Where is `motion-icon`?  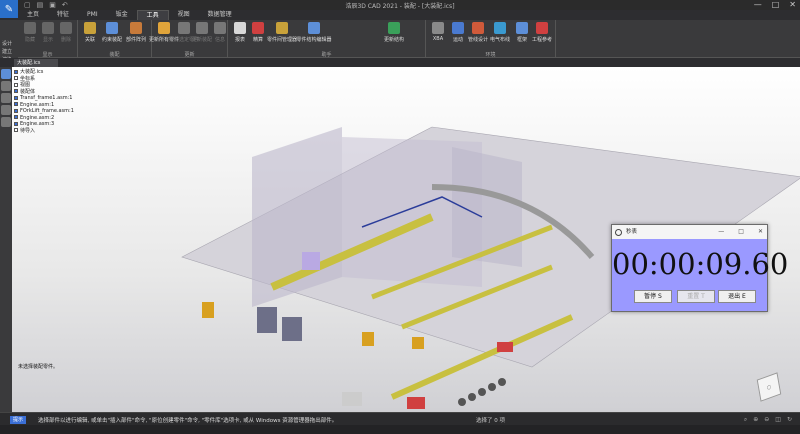 motion-icon is located at coordinates (458, 28).